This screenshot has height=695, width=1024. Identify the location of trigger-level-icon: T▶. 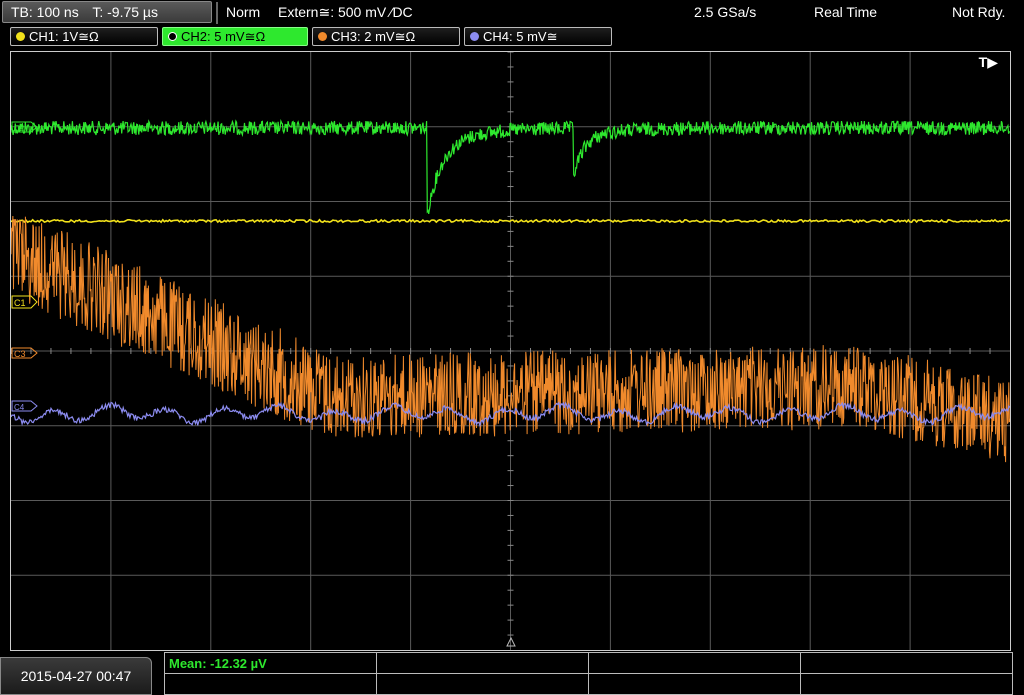
(988, 62).